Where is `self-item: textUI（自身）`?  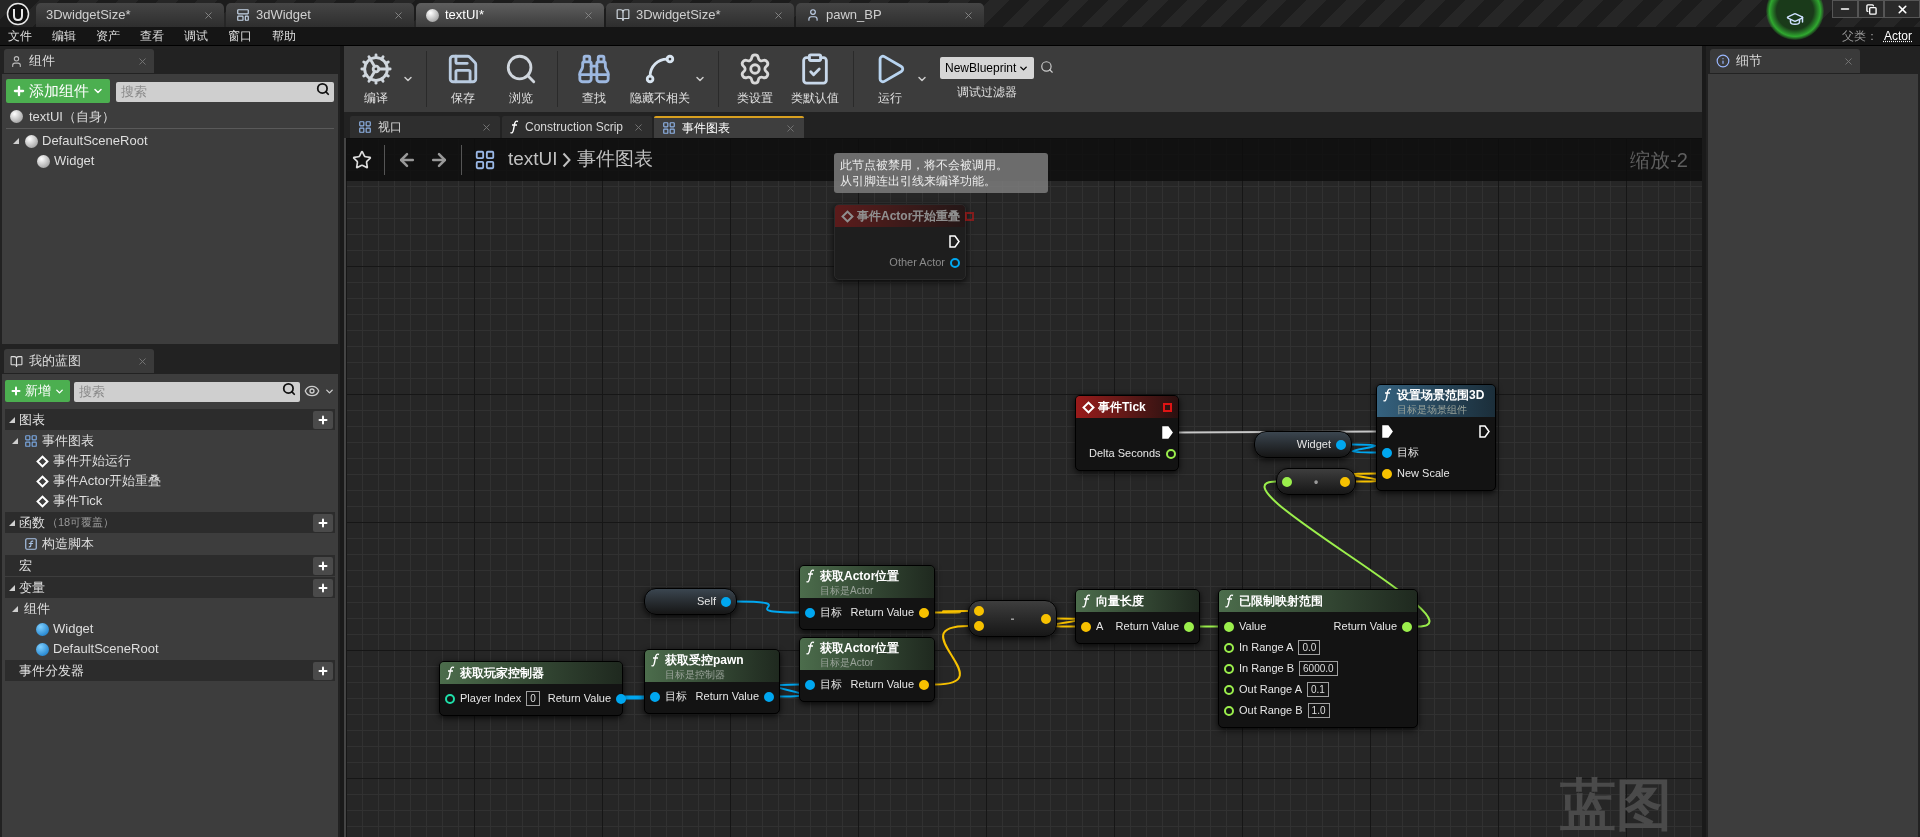 self-item: textUI（自身） is located at coordinates (72, 116).